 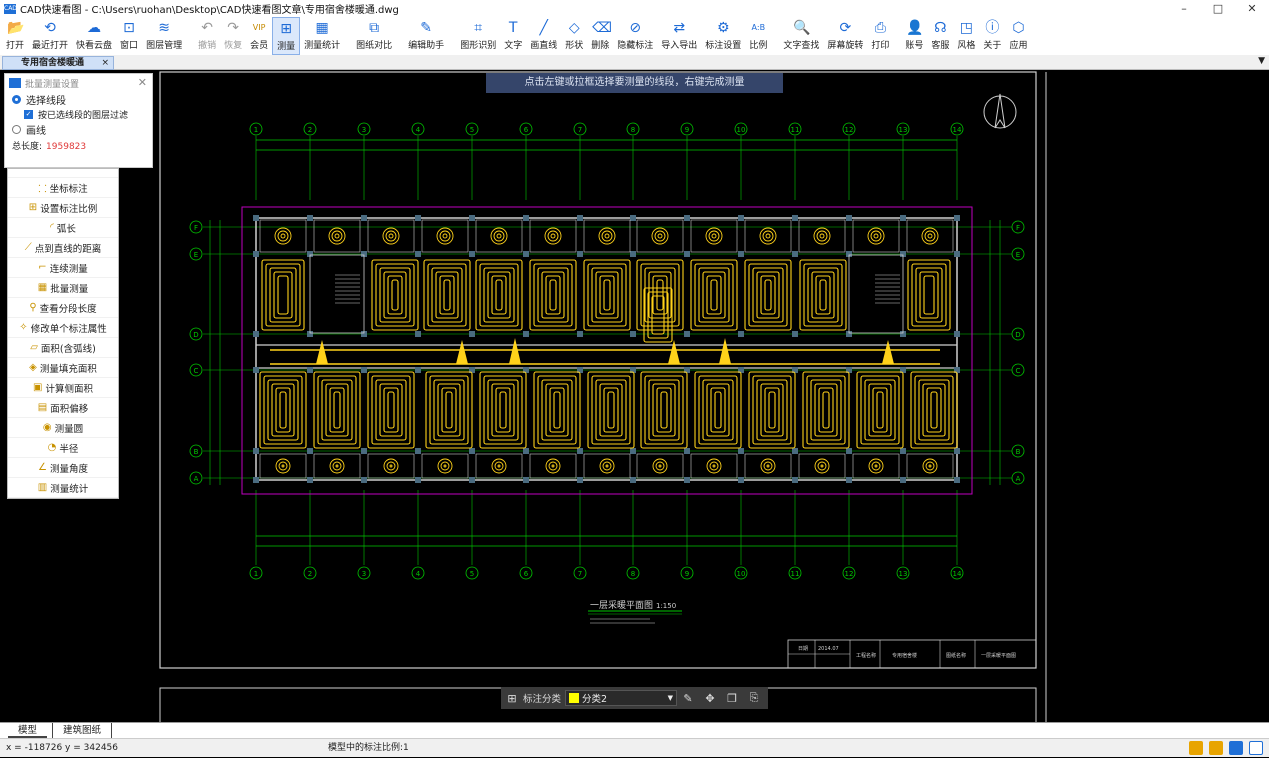 What do you see at coordinates (940, 36) in the screenshot?
I see `toolbar-service-button: ☊ 客服` at bounding box center [940, 36].